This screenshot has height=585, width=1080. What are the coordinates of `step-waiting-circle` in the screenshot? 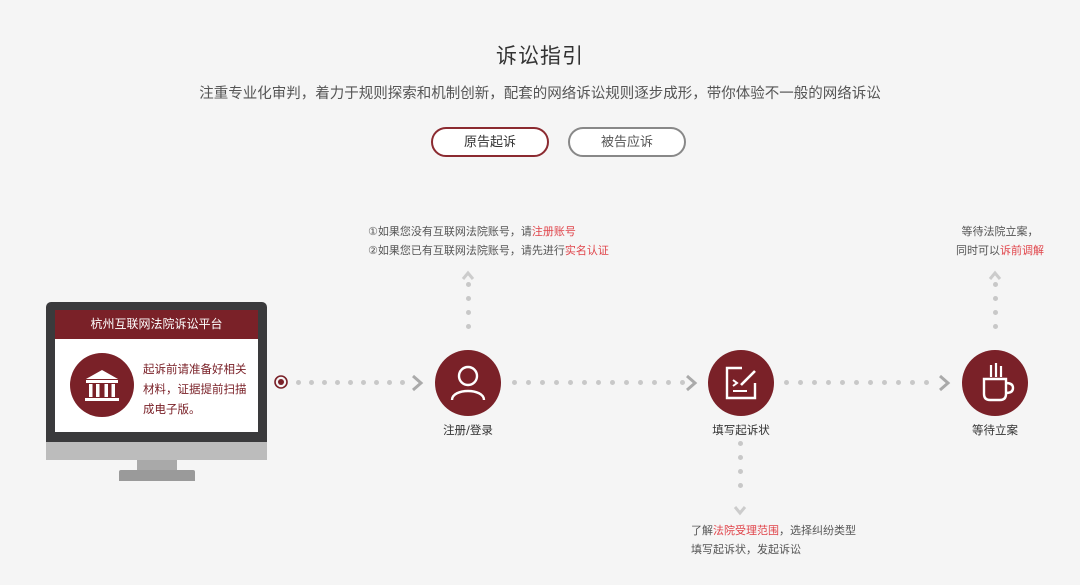 It's located at (995, 383).